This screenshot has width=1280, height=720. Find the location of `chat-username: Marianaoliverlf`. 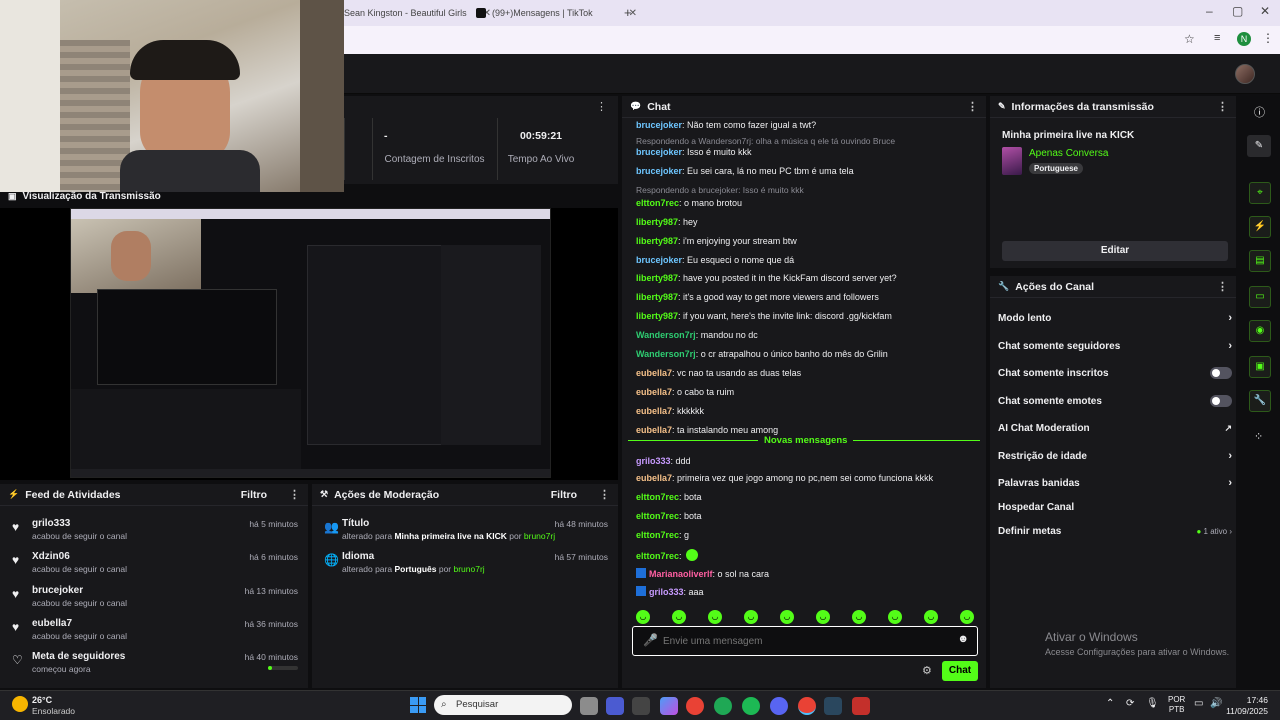

chat-username: Marianaoliverlf is located at coordinates (681, 574).